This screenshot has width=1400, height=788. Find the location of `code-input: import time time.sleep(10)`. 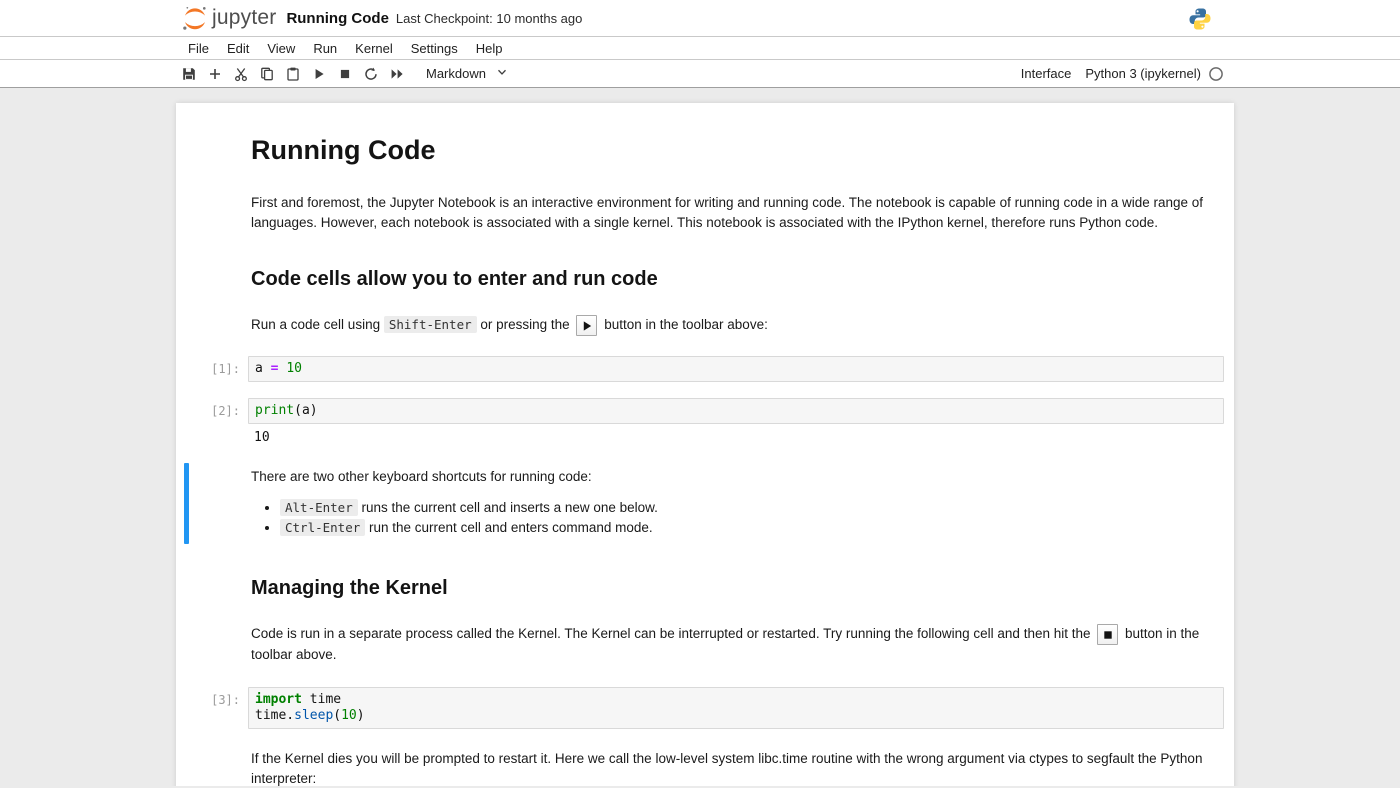

code-input: import time time.sleep(10) is located at coordinates (736, 708).